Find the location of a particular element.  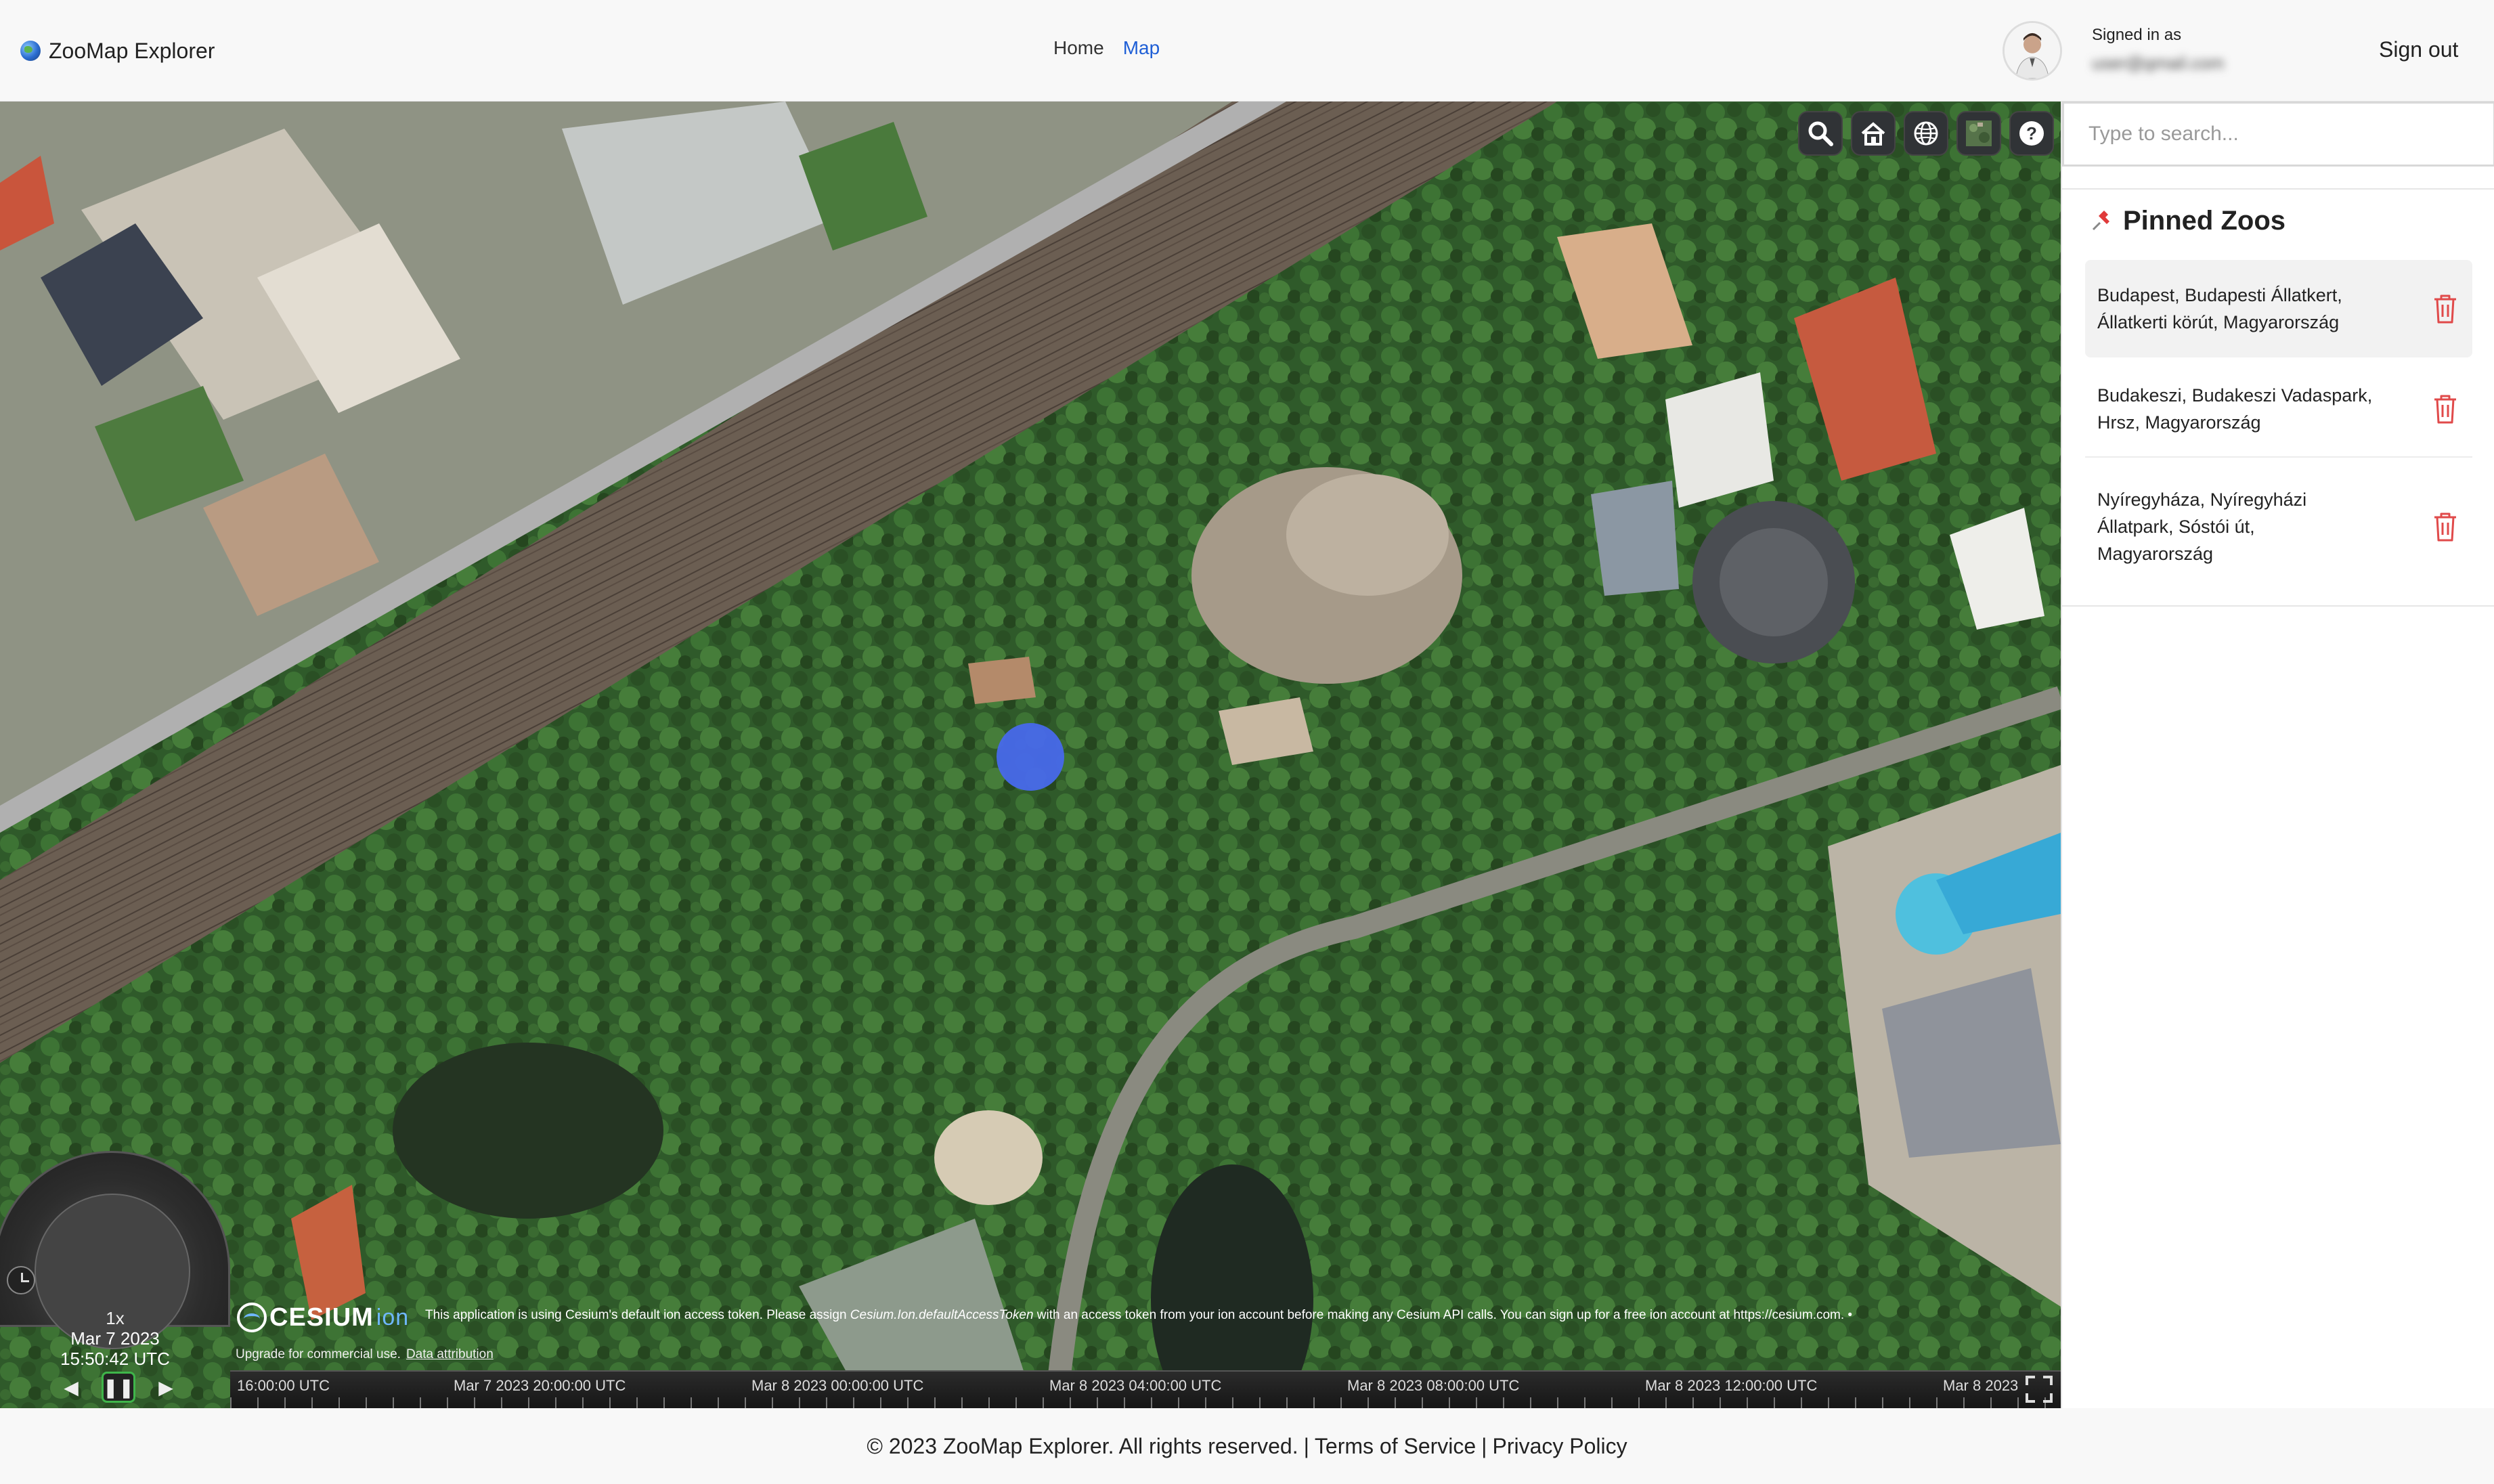

timeline-label: Mar 7 2023 20:00:00 UTC is located at coordinates (540, 1385).